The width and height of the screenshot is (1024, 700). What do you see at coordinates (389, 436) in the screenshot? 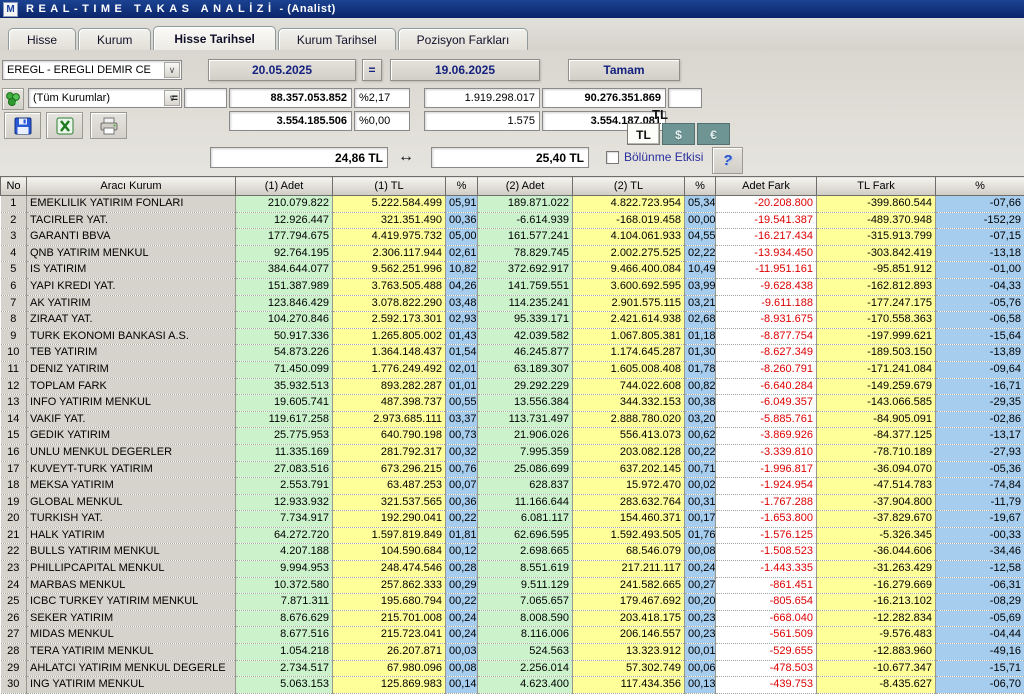
I see `tl1-cell: 640.790.198` at bounding box center [389, 436].